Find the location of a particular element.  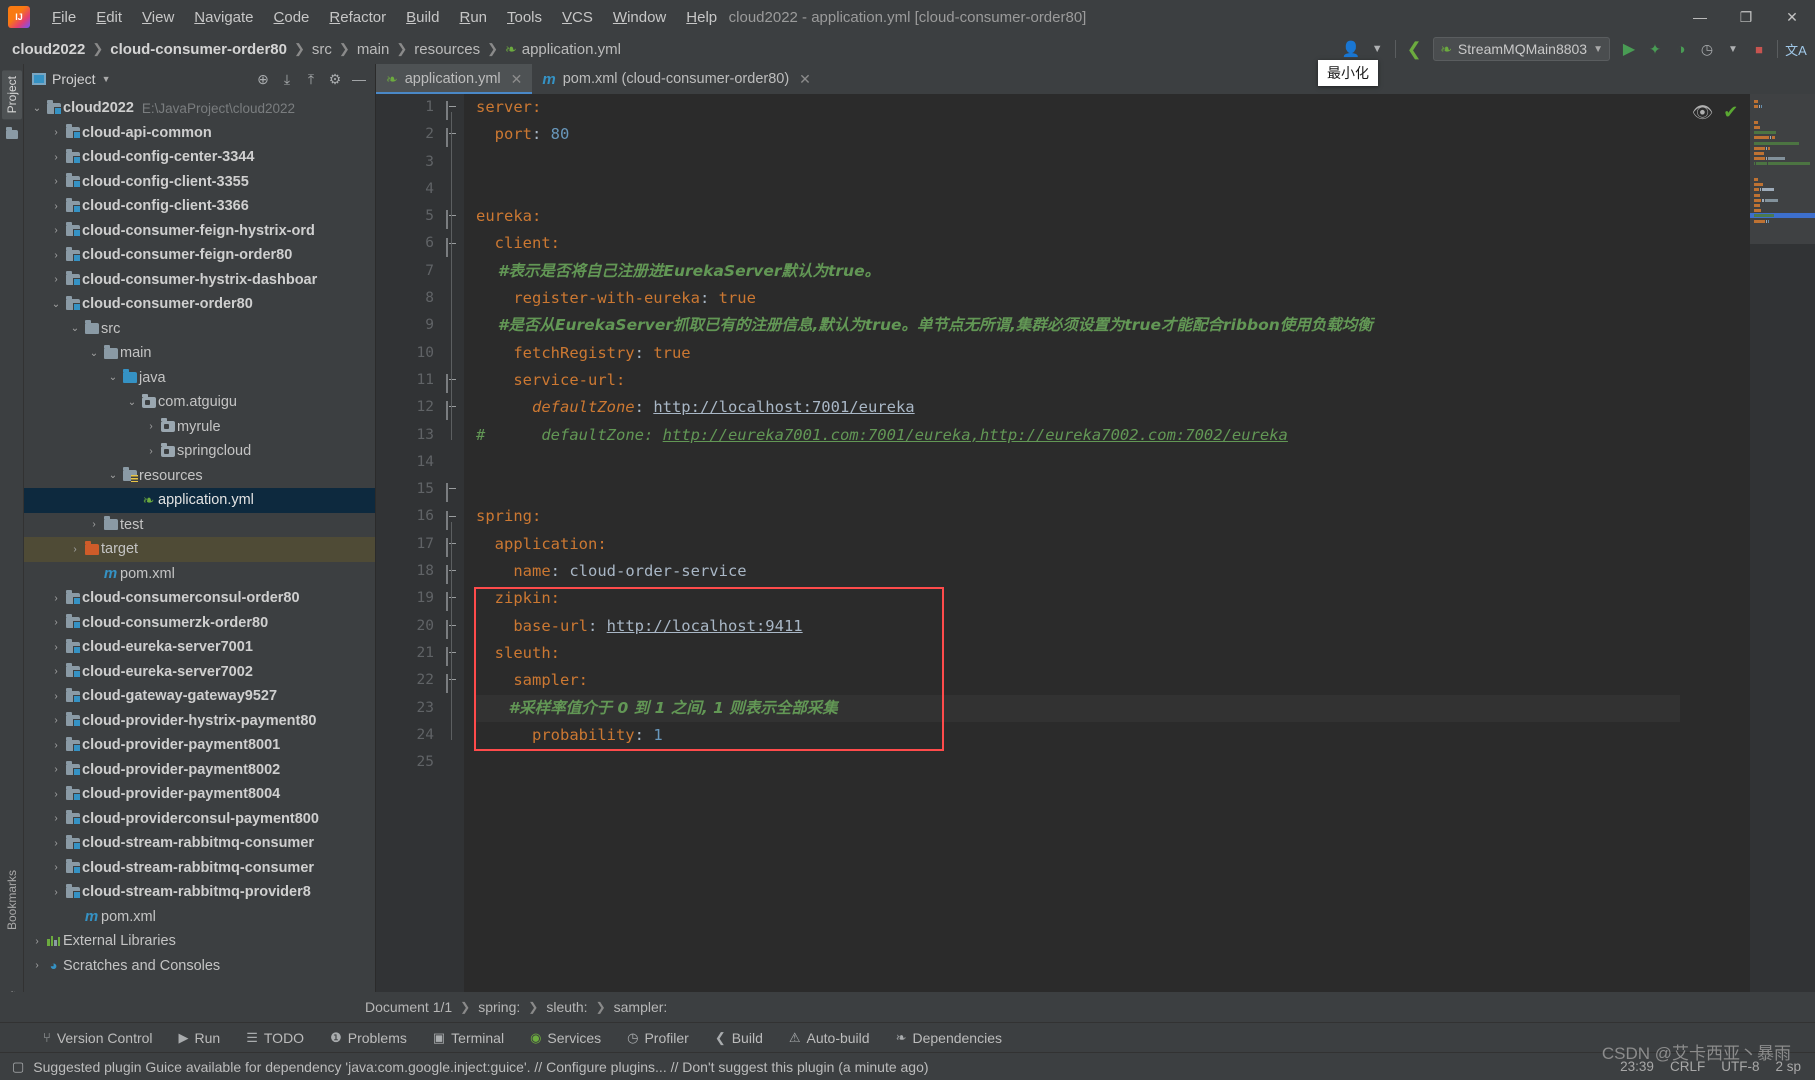

code-line: zipkin: is located at coordinates (1078, 598).